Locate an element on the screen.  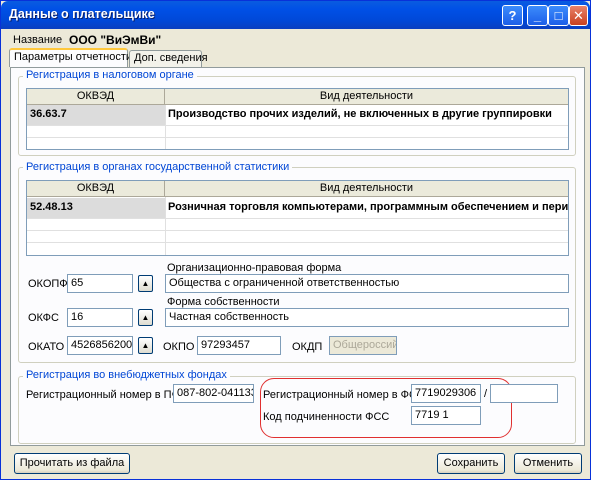
maximize-button: □ is located at coordinates (558, 15).